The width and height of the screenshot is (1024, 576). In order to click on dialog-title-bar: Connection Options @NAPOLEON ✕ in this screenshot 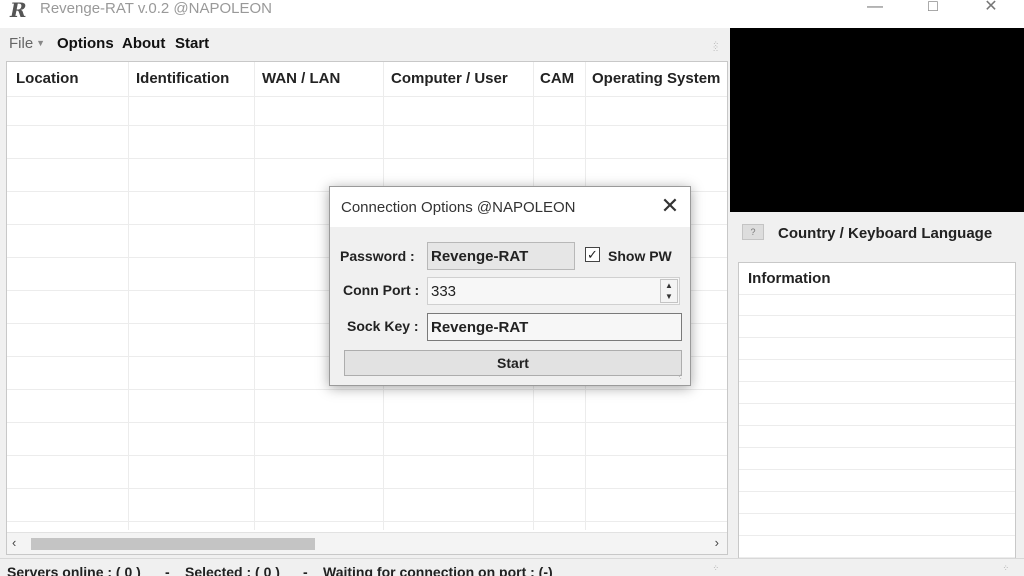, I will do `click(510, 207)`.